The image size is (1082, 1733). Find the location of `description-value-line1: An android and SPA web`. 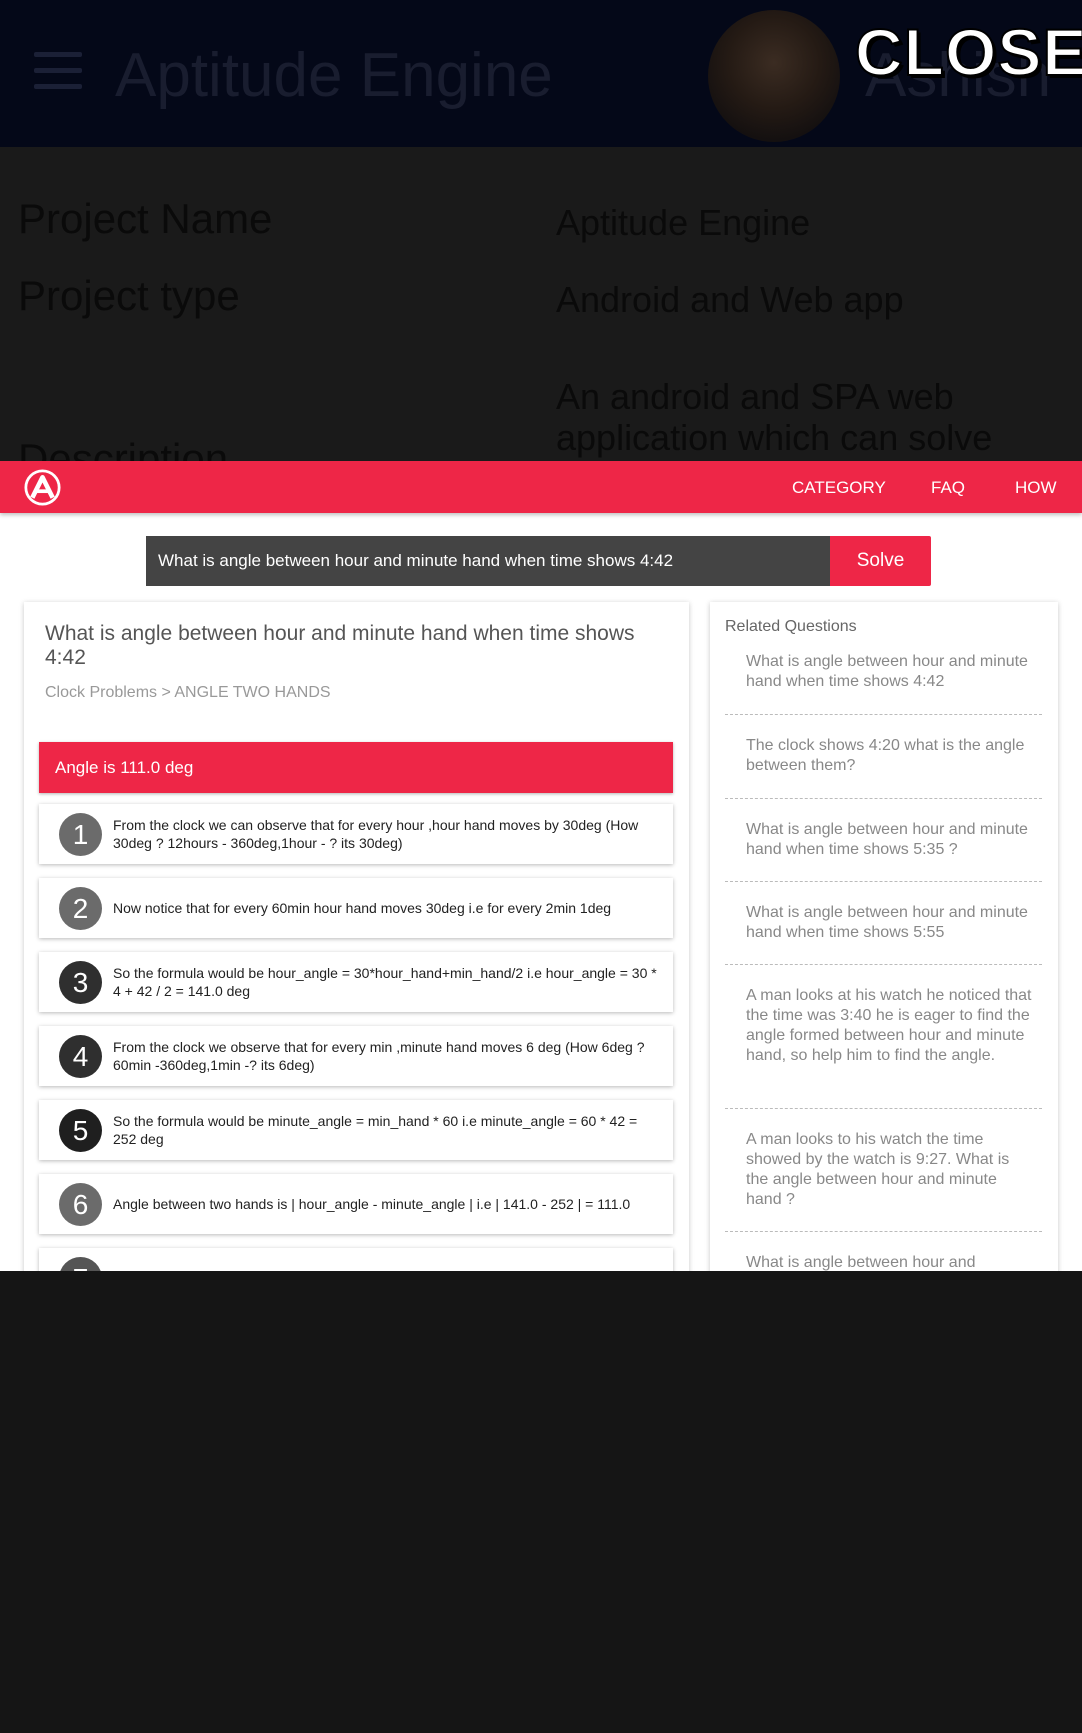

description-value-line1: An android and SPA web is located at coordinates (755, 396).